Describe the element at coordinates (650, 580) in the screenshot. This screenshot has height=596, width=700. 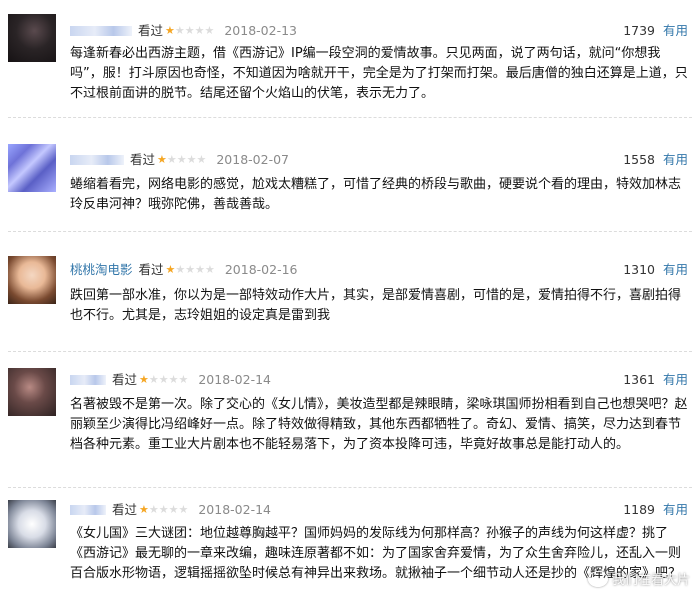
I see `watermark-text: 我们在看大片` at that location.